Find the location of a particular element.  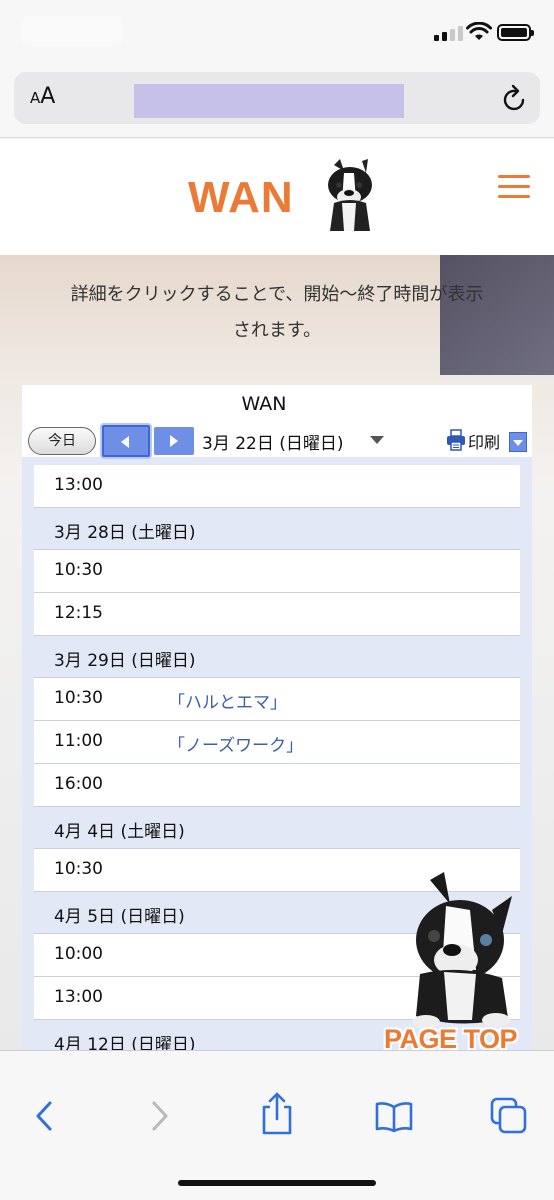

day-header-label: 4月 12日 (日曜日) is located at coordinates (125, 1042).